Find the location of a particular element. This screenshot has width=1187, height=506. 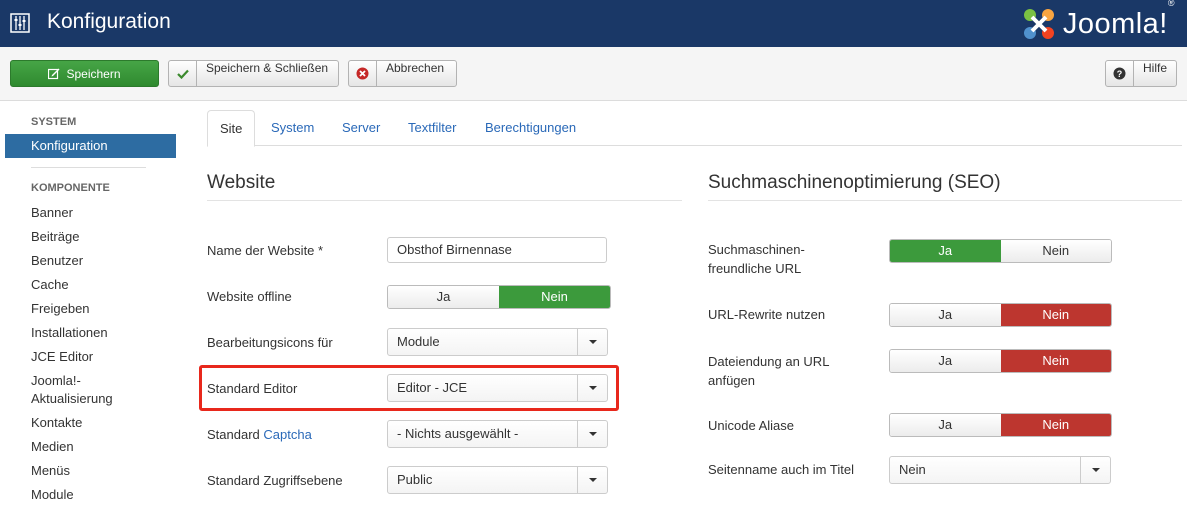

unicode-no-option: Nein is located at coordinates (1055, 425).